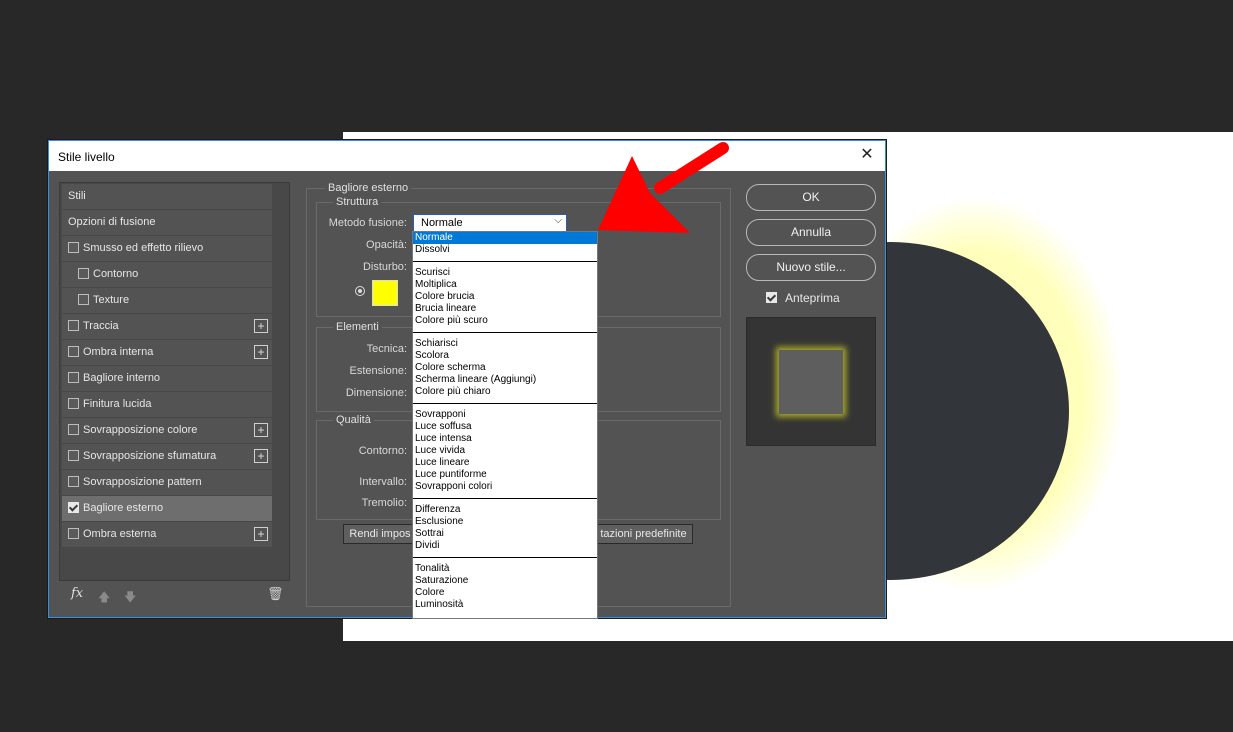  What do you see at coordinates (167, 431) in the screenshot?
I see `style-item-sovrapposizione-colore: Sovrapposizione colore +` at bounding box center [167, 431].